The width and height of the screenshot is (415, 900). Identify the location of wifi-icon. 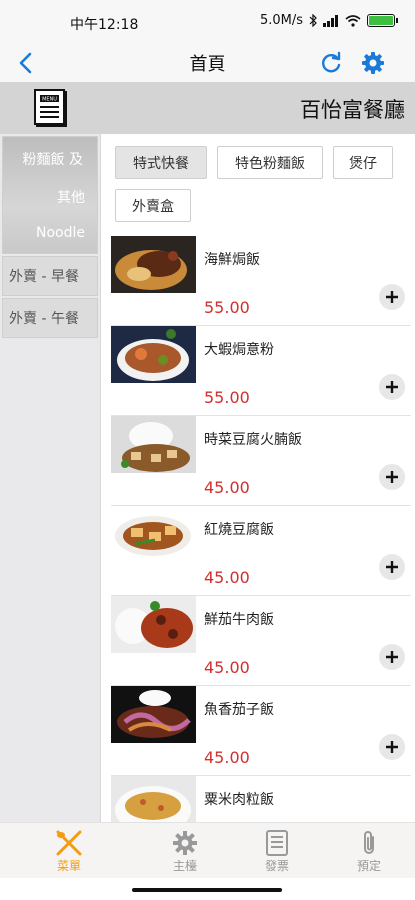
(353, 20).